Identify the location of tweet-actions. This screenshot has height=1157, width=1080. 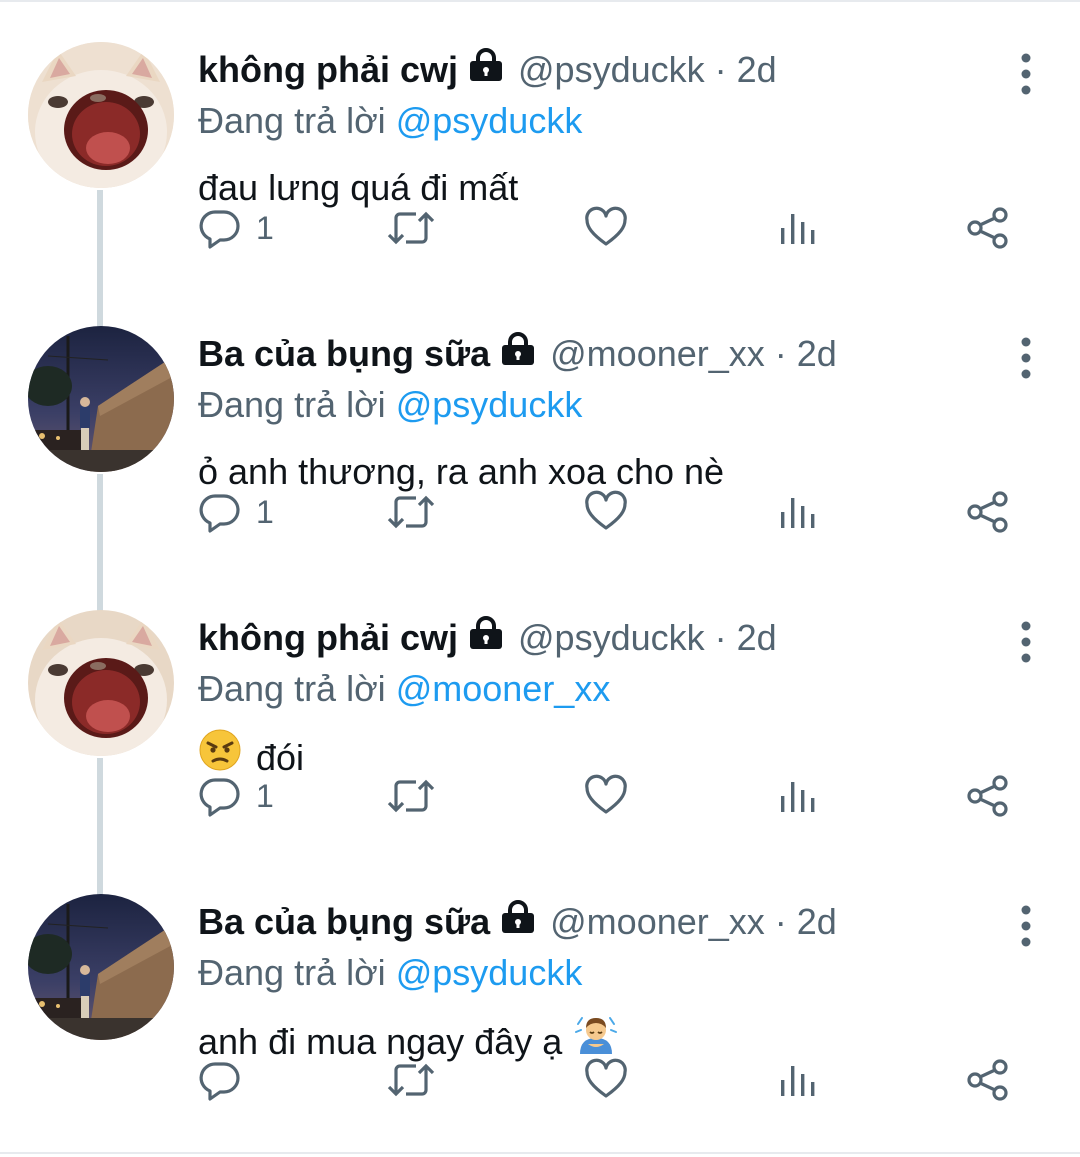
(618, 1080).